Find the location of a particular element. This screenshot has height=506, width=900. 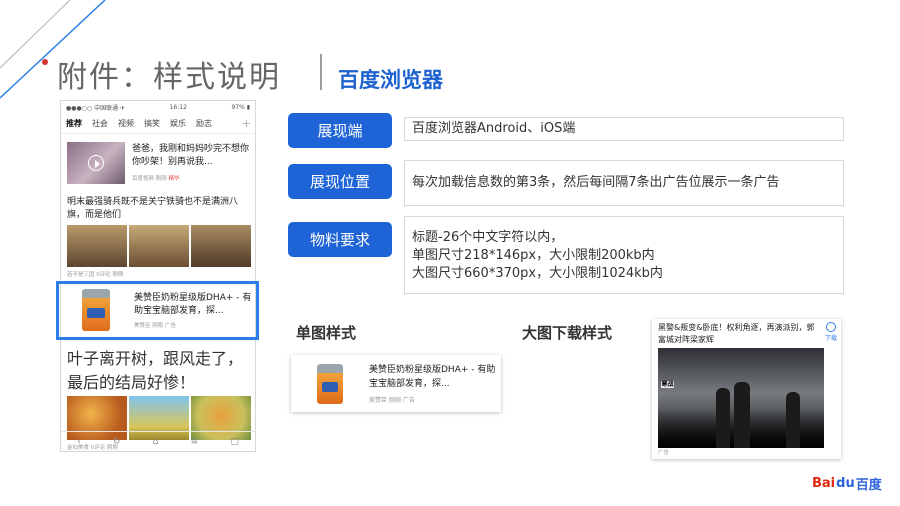

big-sample-meta: 广告 is located at coordinates (664, 453).